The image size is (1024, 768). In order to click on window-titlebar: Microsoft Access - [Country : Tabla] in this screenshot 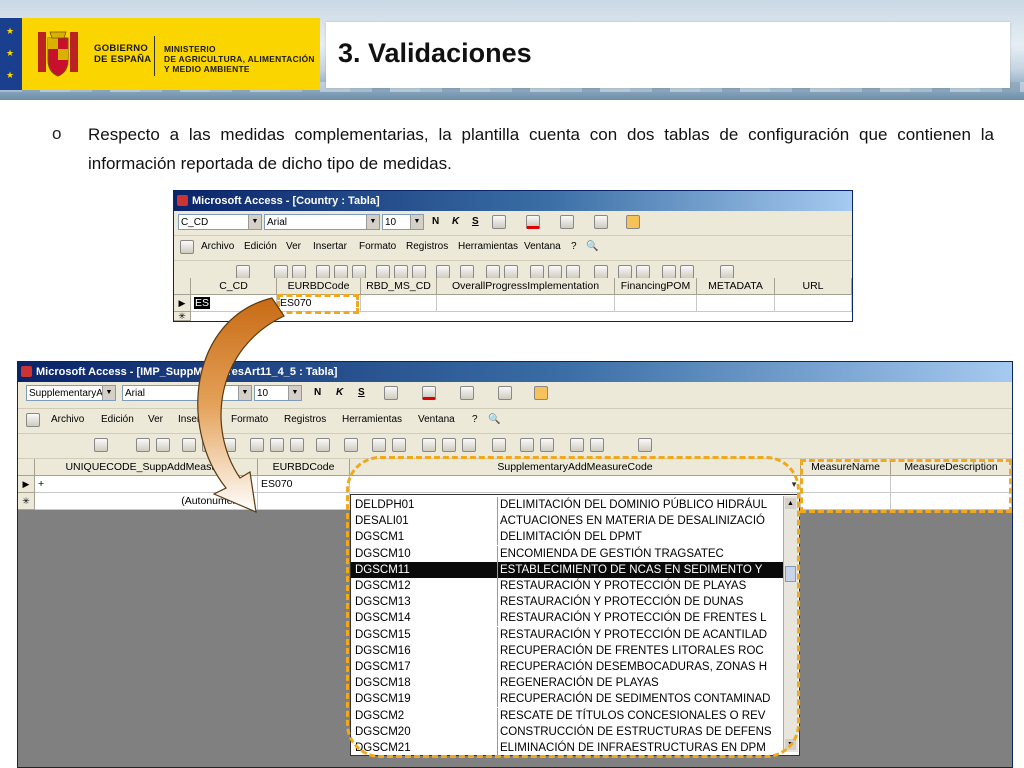, I will do `click(513, 201)`.